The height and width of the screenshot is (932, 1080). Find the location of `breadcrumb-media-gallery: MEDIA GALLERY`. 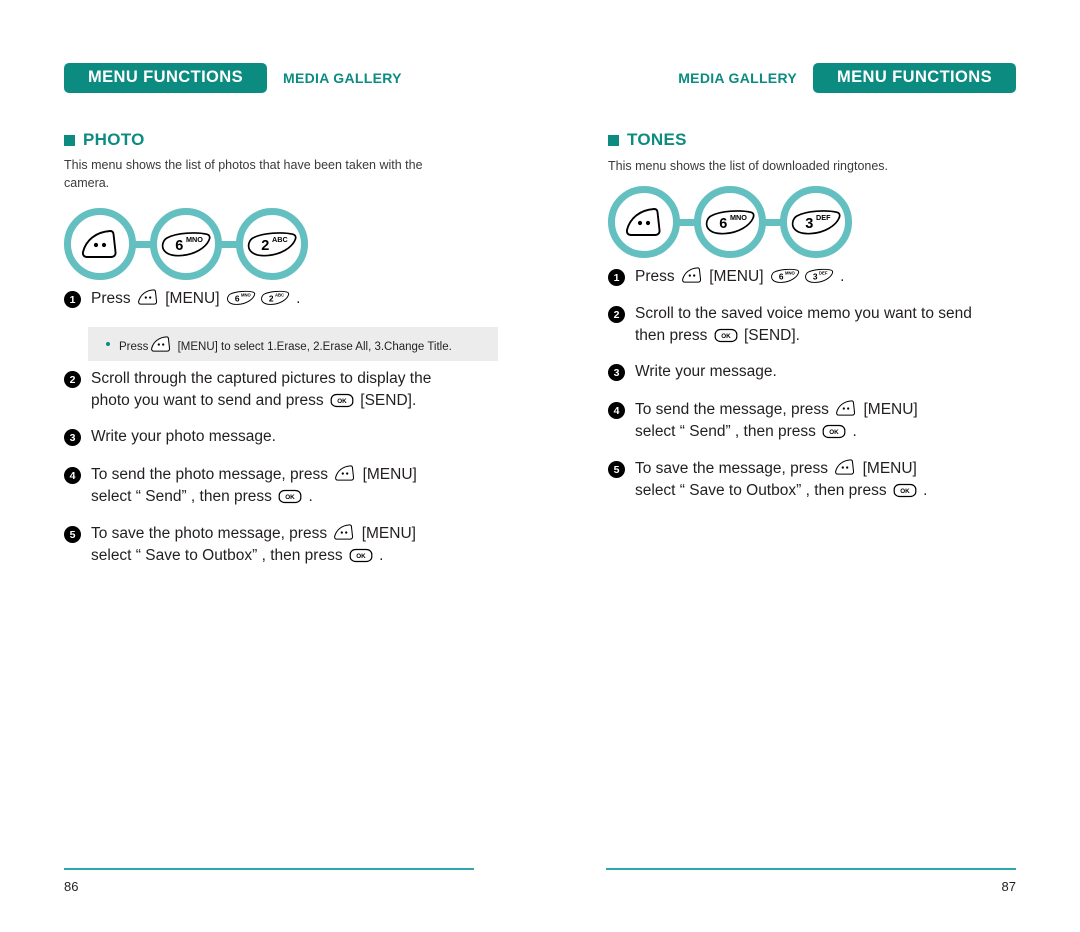

breadcrumb-media-gallery: MEDIA GALLERY is located at coordinates (342, 78).